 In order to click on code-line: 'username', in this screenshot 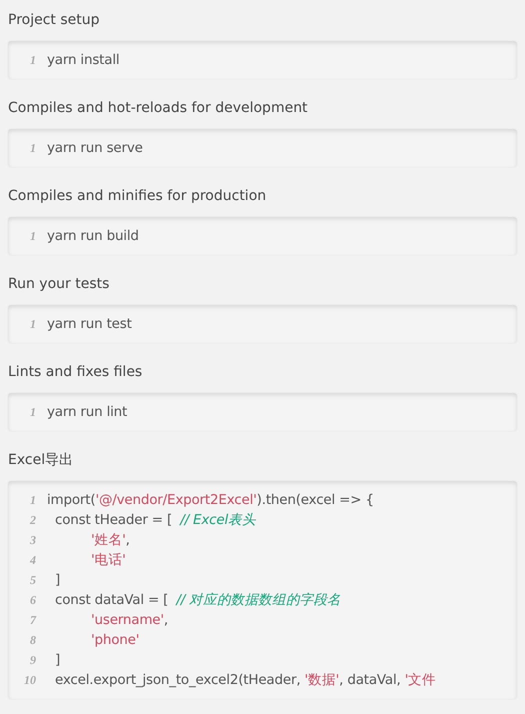, I will do `click(129, 620)`.